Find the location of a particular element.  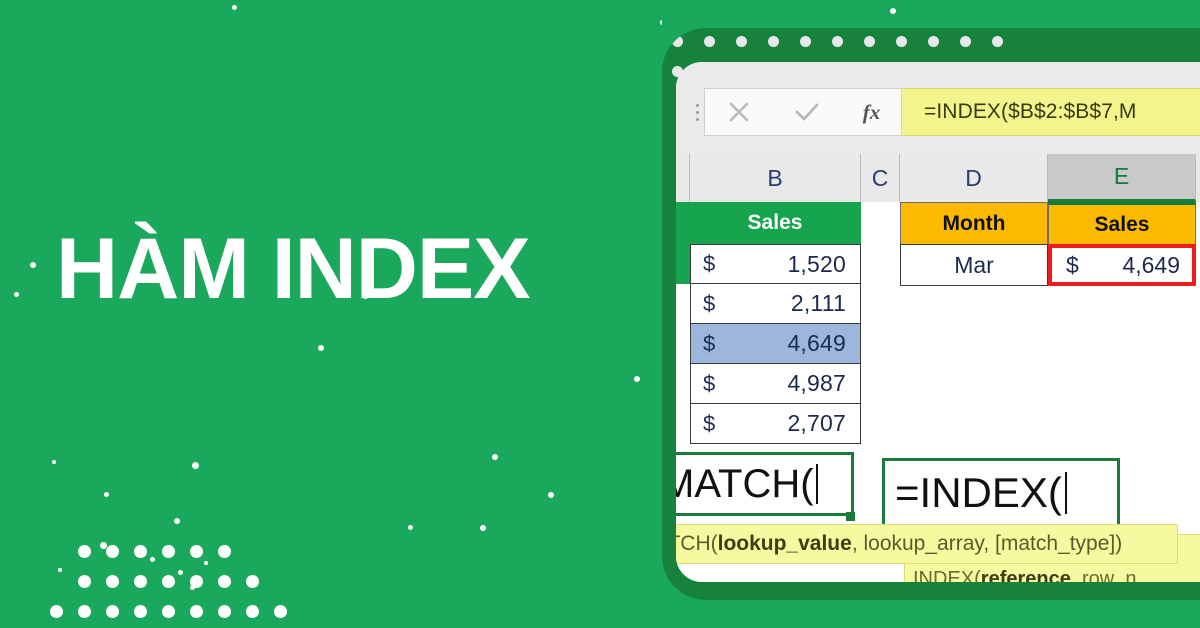

result-column: Sales $ 4,649 is located at coordinates (1122, 244).